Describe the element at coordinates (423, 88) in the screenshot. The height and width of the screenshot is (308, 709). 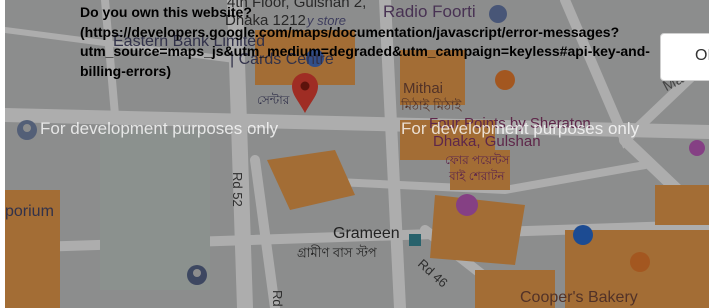
I see `map-label-mithai: Mithai` at that location.